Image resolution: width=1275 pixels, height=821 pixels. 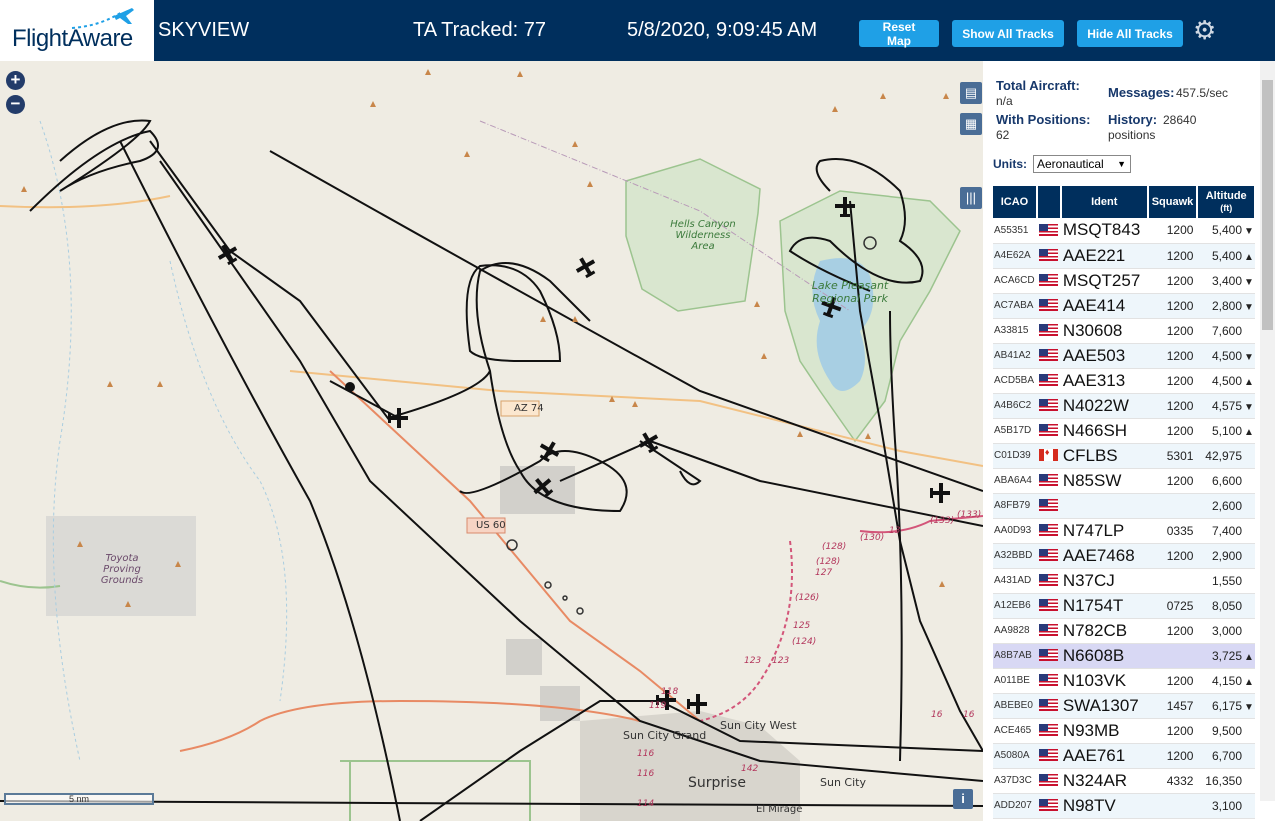 What do you see at coordinates (1202, 93) in the screenshot?
I see `messages-value: 457.5/sec` at bounding box center [1202, 93].